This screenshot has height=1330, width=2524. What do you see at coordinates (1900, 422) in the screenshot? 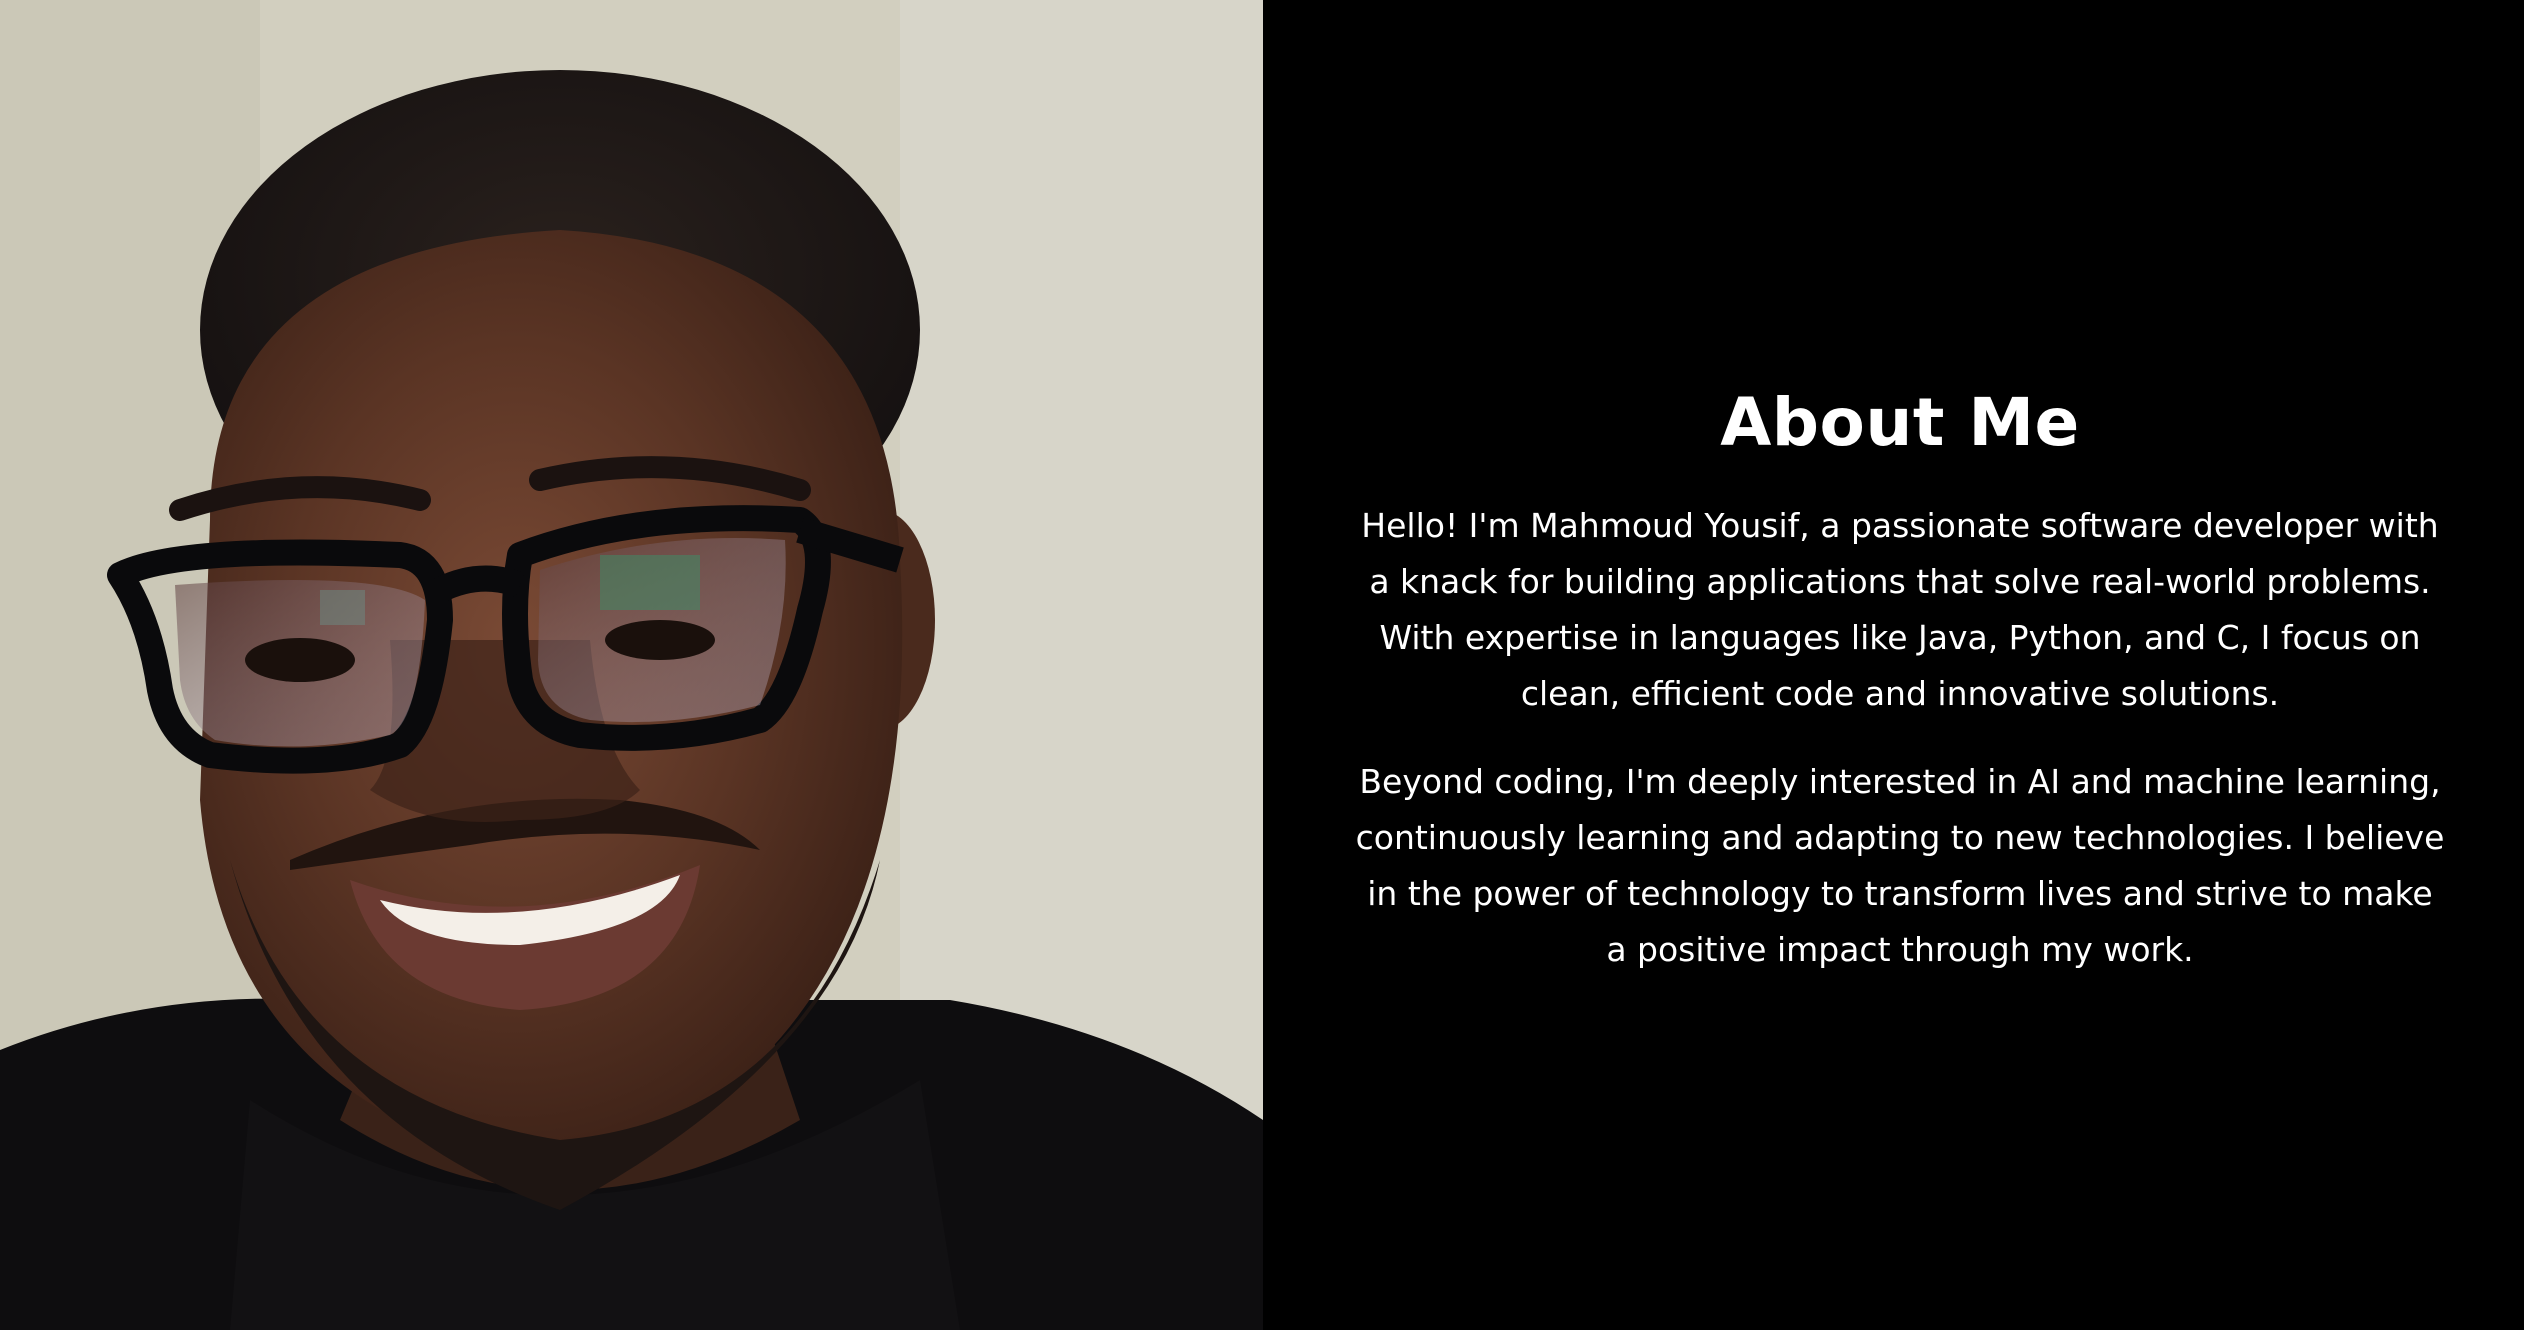
I see `about-title: About Me` at bounding box center [1900, 422].